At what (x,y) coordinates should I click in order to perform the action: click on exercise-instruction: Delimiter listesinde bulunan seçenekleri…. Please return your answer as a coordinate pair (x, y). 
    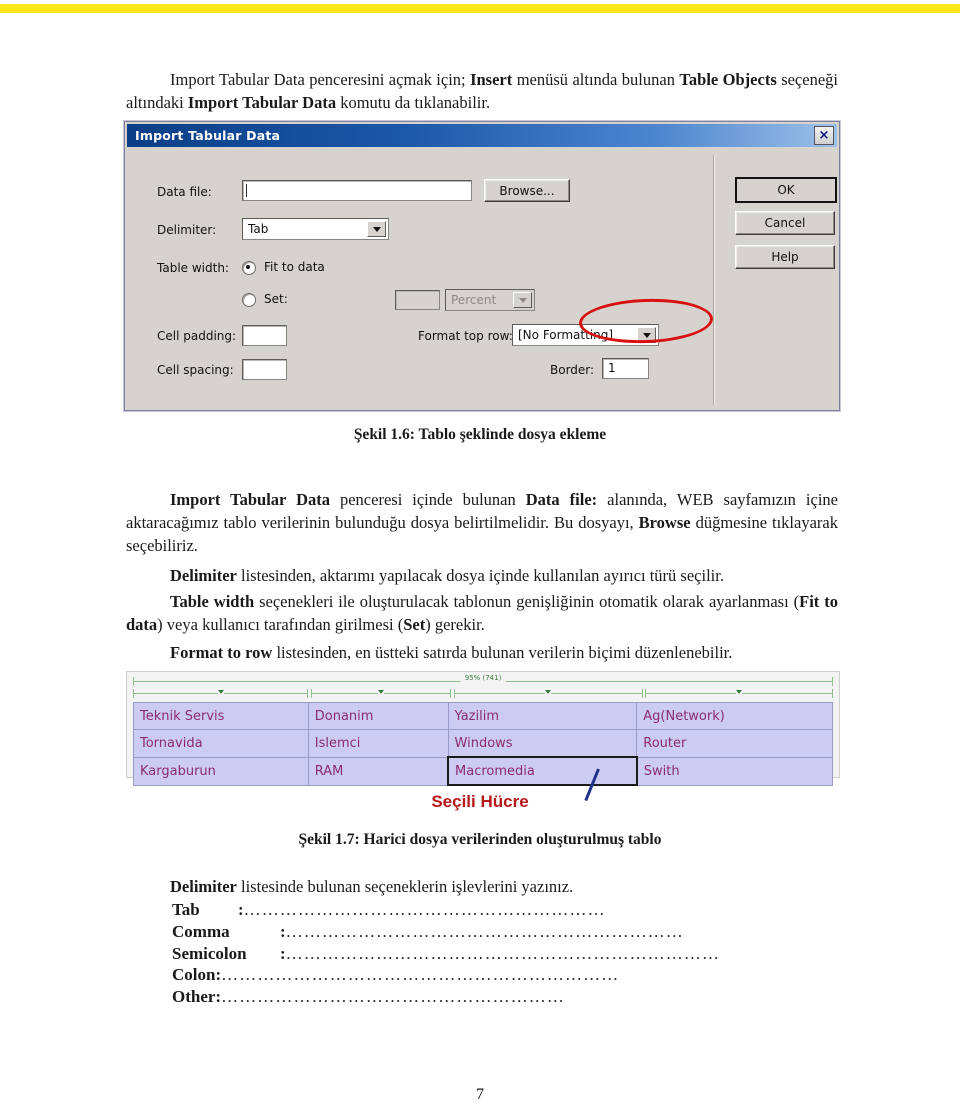
    Looking at the image, I should click on (504, 886).